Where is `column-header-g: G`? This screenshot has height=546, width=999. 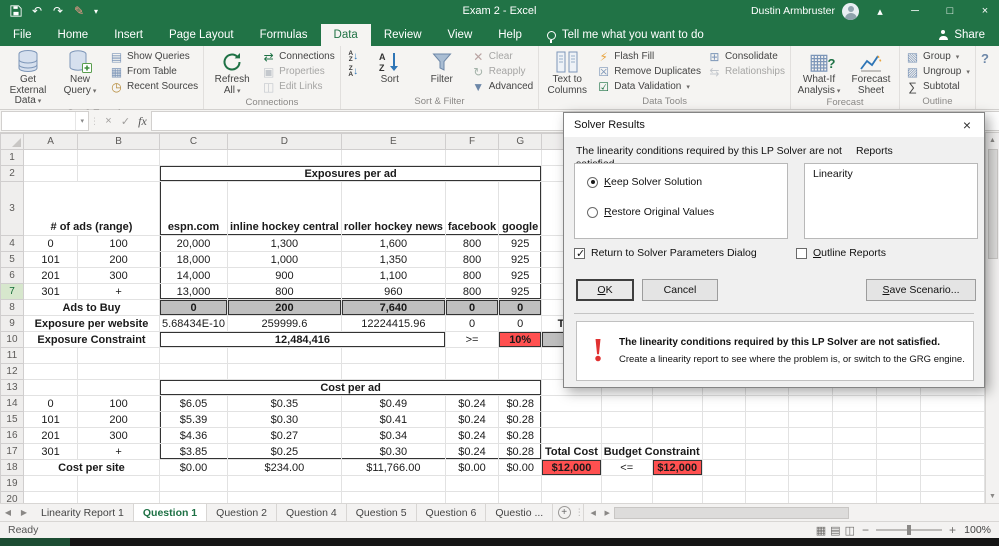 column-header-g: G is located at coordinates (520, 141).